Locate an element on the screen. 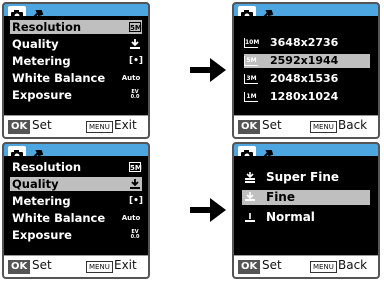  quality-option: Normal is located at coordinates (306, 217).